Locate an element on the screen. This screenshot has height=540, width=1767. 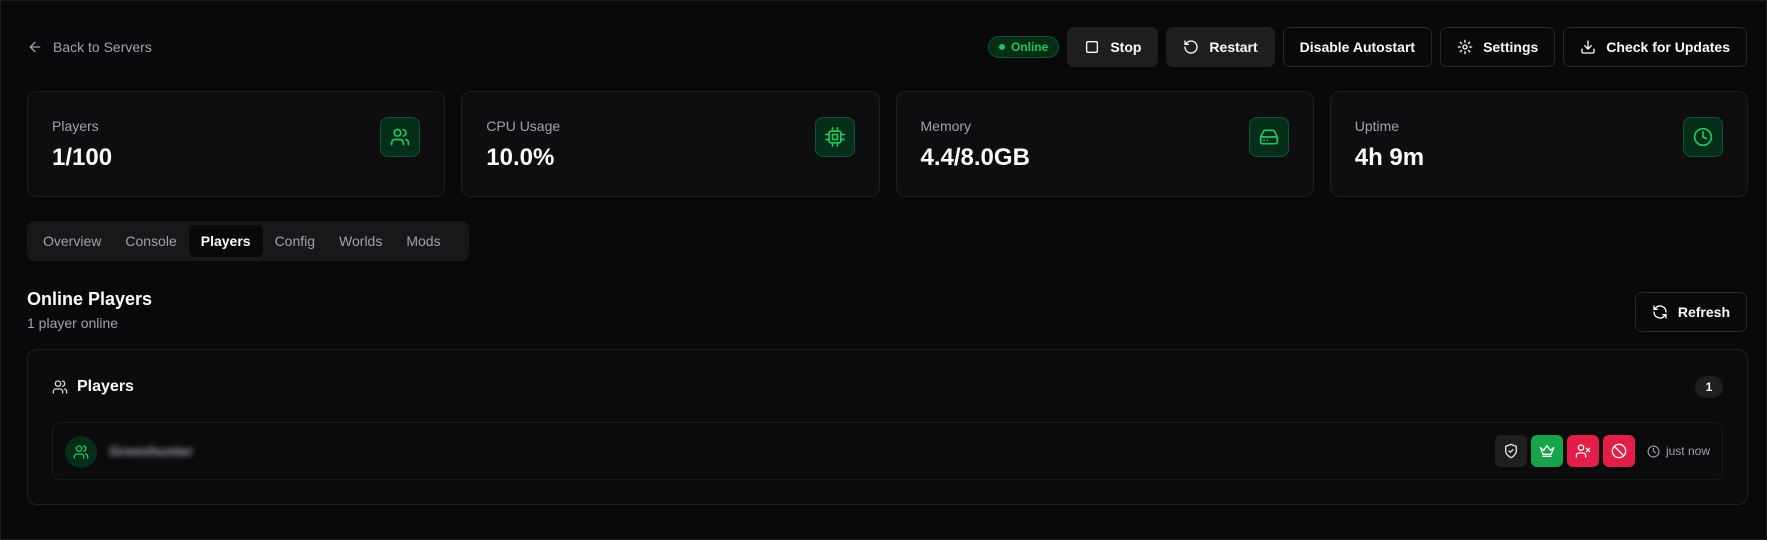
status-label: Online is located at coordinates (1029, 47).